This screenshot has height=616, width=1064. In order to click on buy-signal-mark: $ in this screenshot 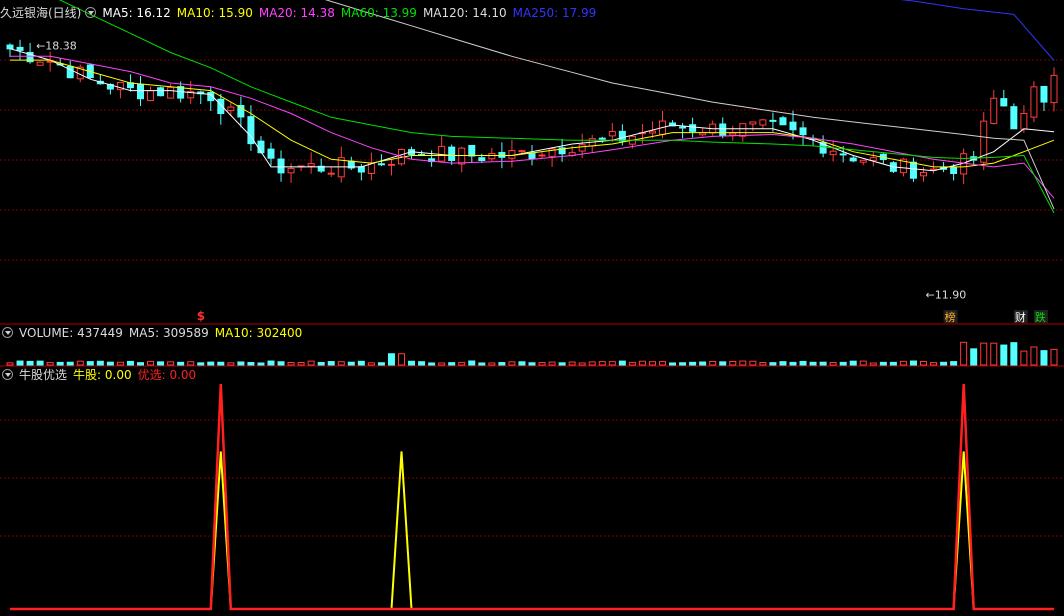, I will do `click(201, 316)`.